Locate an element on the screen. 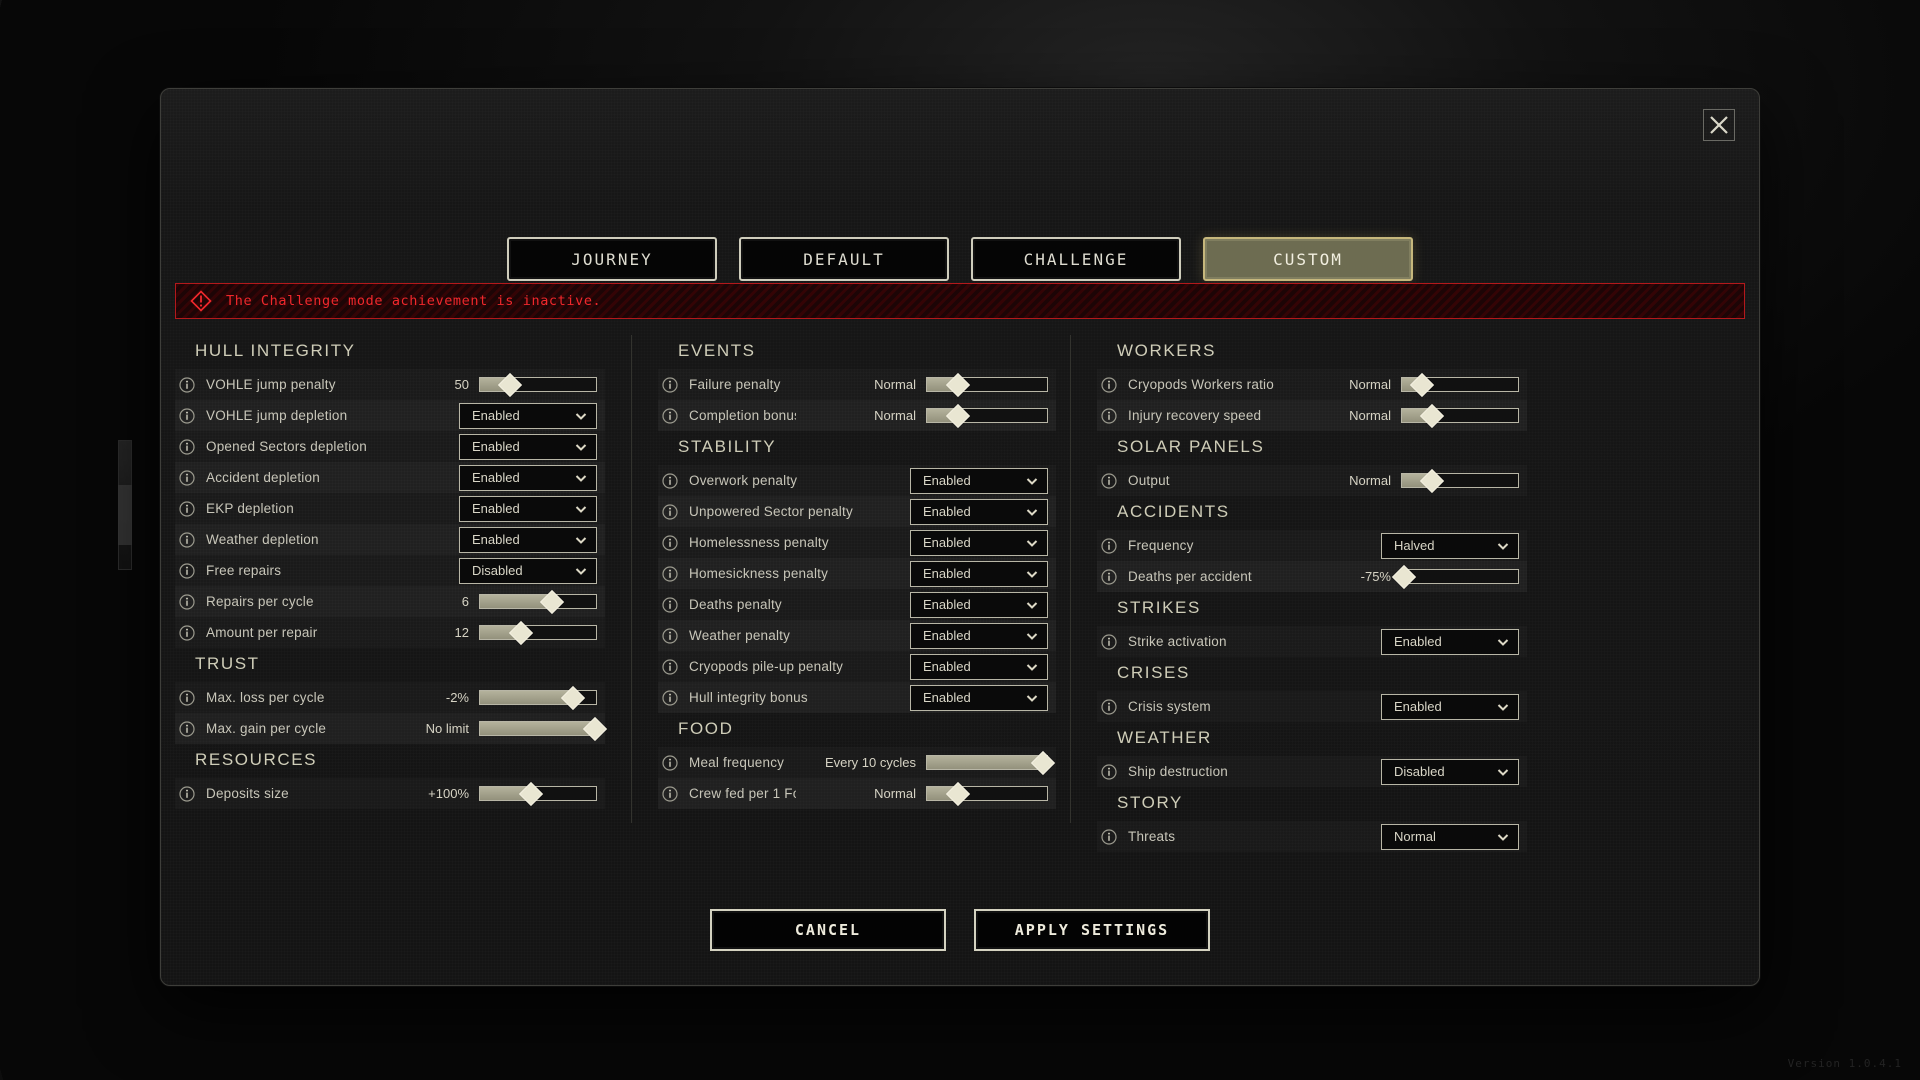 The height and width of the screenshot is (1080, 1920). chevron-down-icon is located at coordinates (1032, 636).